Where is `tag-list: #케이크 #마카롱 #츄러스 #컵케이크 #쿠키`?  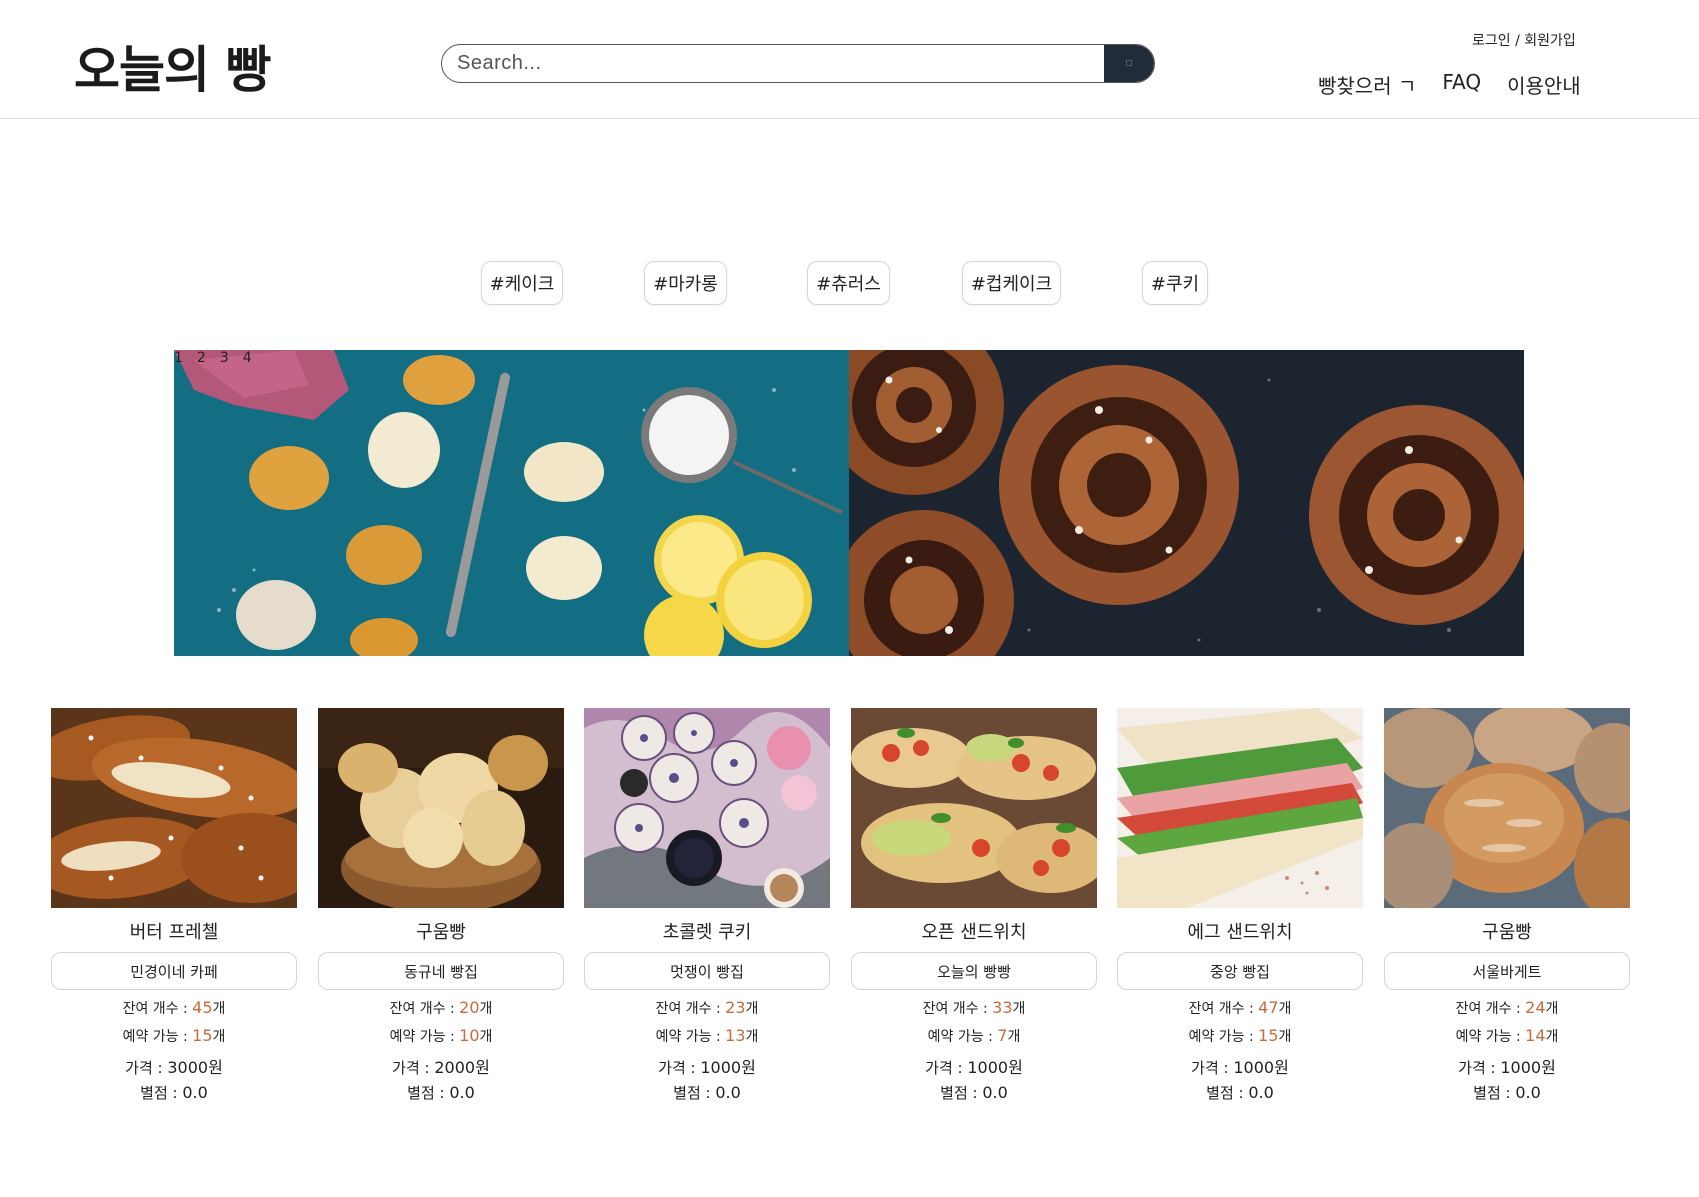
tag-list: #케이크 #마카롱 #츄러스 #컵케이크 #쿠키 is located at coordinates (849, 284).